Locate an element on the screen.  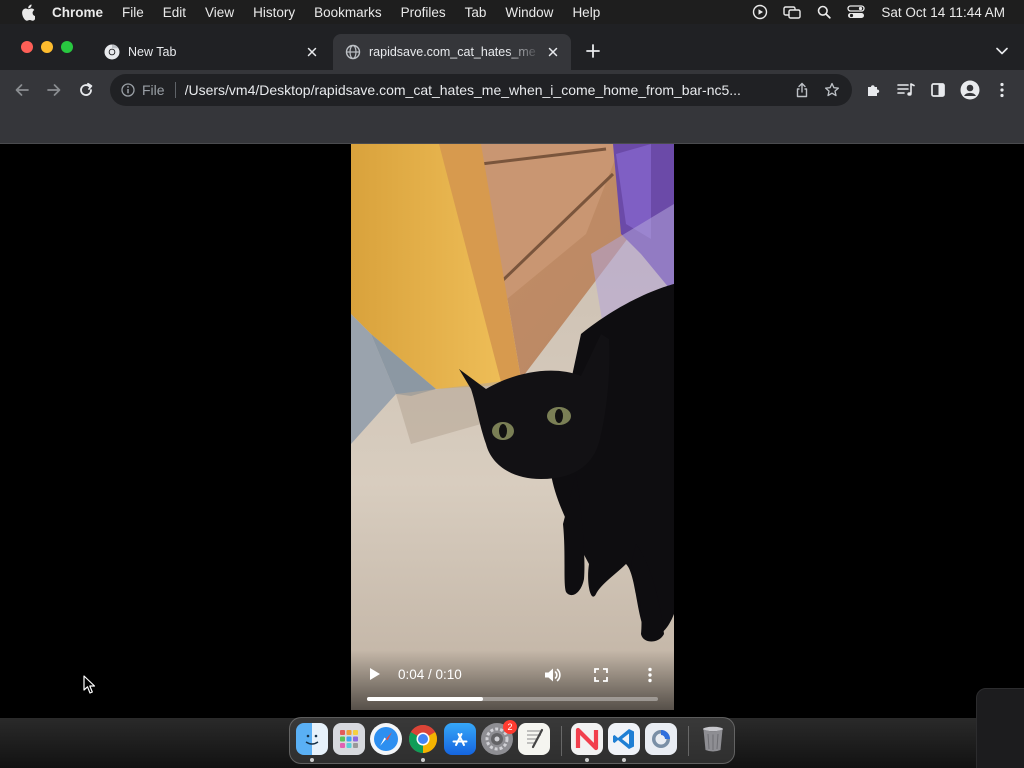
share-icon is located at coordinates (802, 90).